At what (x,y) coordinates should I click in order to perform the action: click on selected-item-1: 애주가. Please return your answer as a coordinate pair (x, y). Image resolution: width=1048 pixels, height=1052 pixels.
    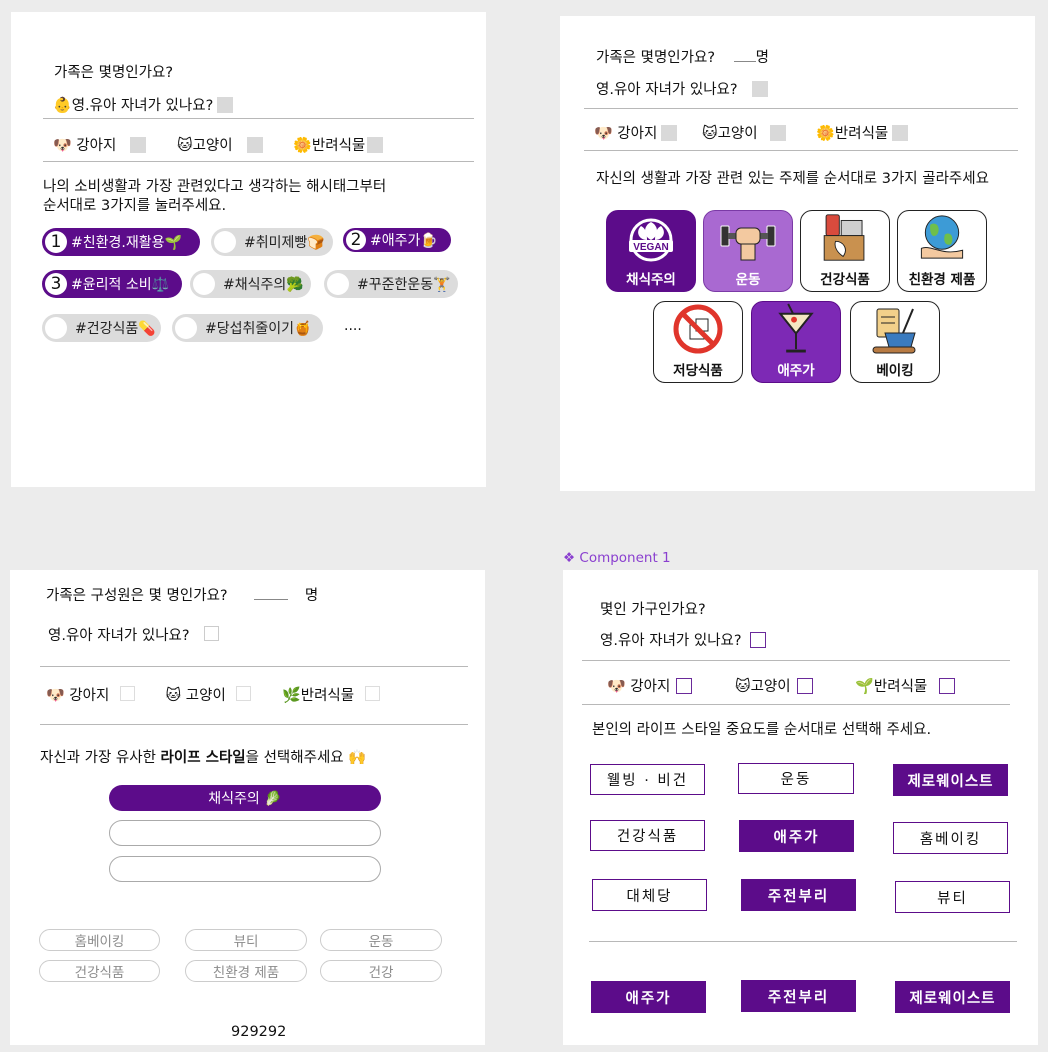
    Looking at the image, I should click on (648, 997).